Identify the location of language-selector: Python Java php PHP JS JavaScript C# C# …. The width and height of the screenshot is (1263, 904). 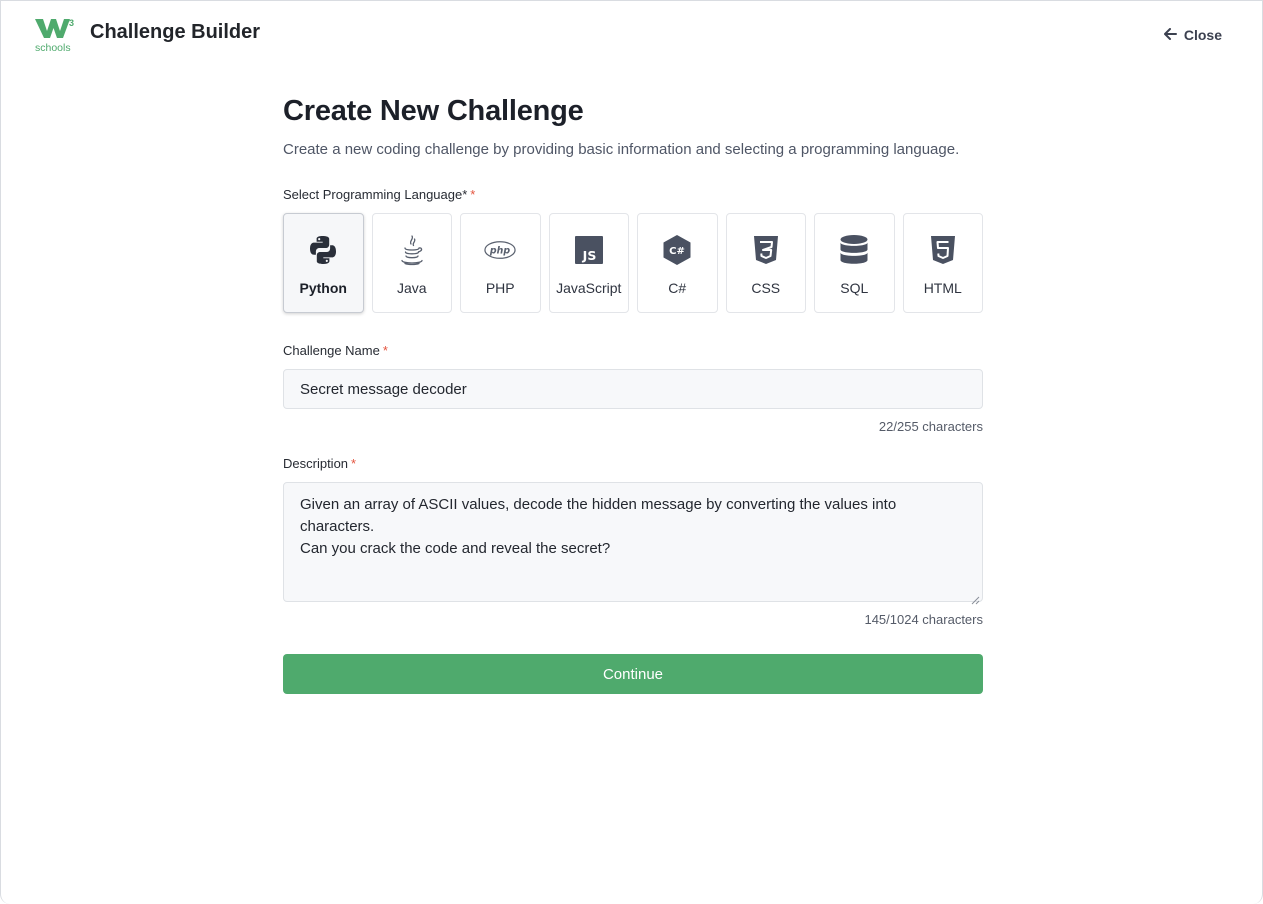
(633, 263).